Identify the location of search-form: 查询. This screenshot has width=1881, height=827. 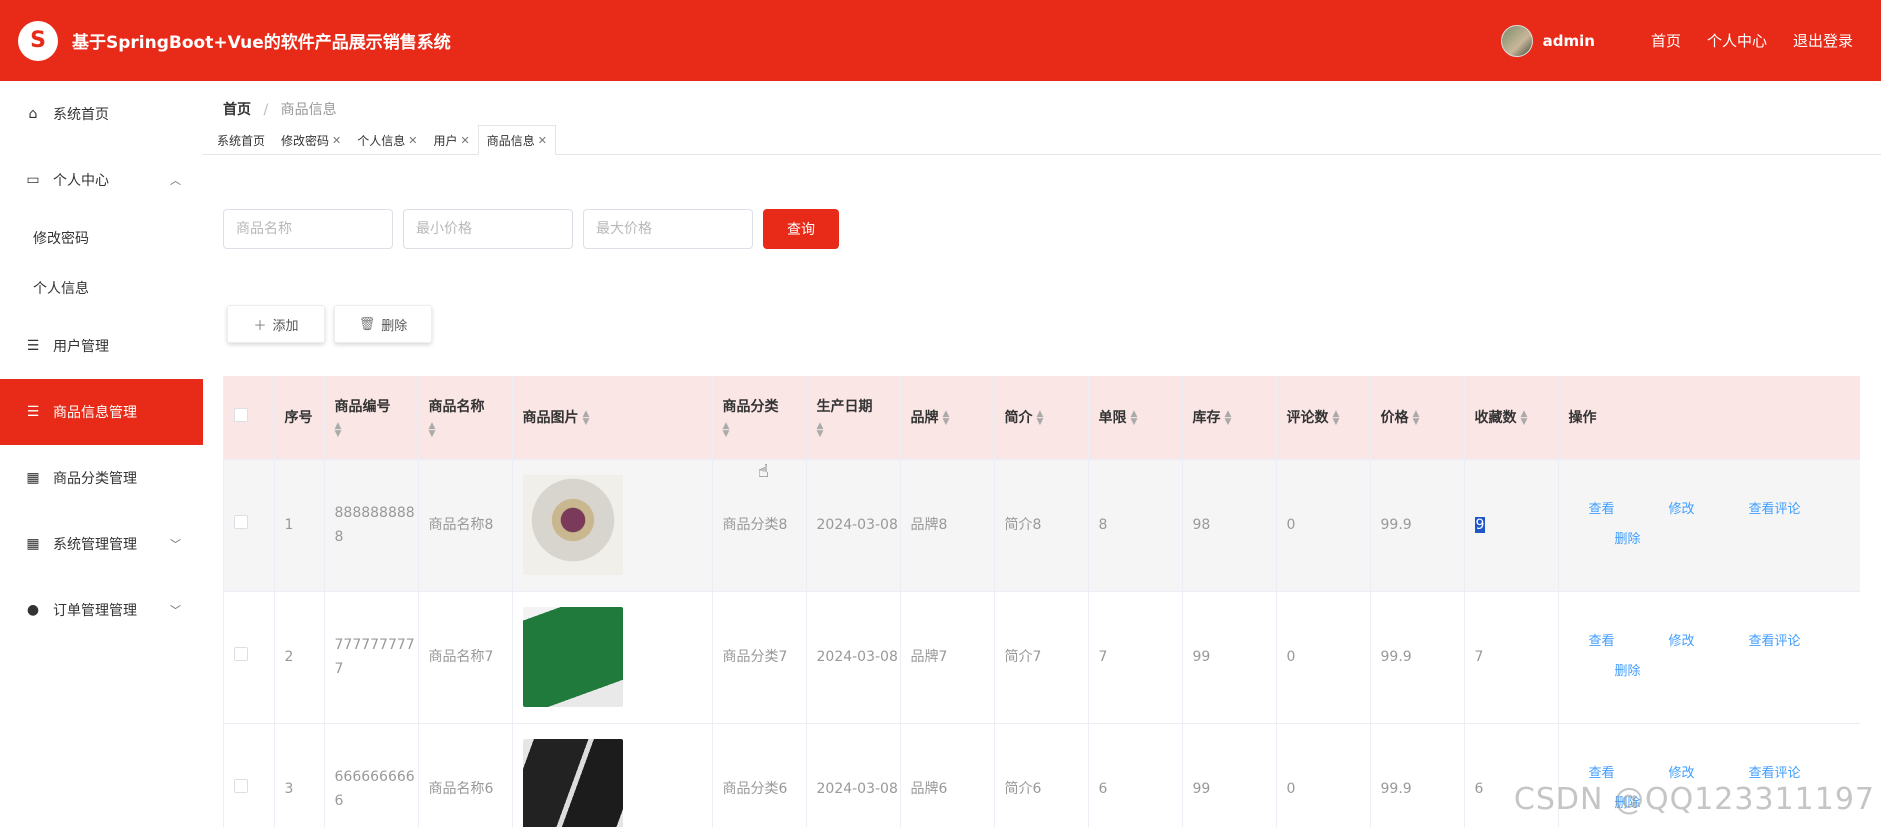
(531, 229).